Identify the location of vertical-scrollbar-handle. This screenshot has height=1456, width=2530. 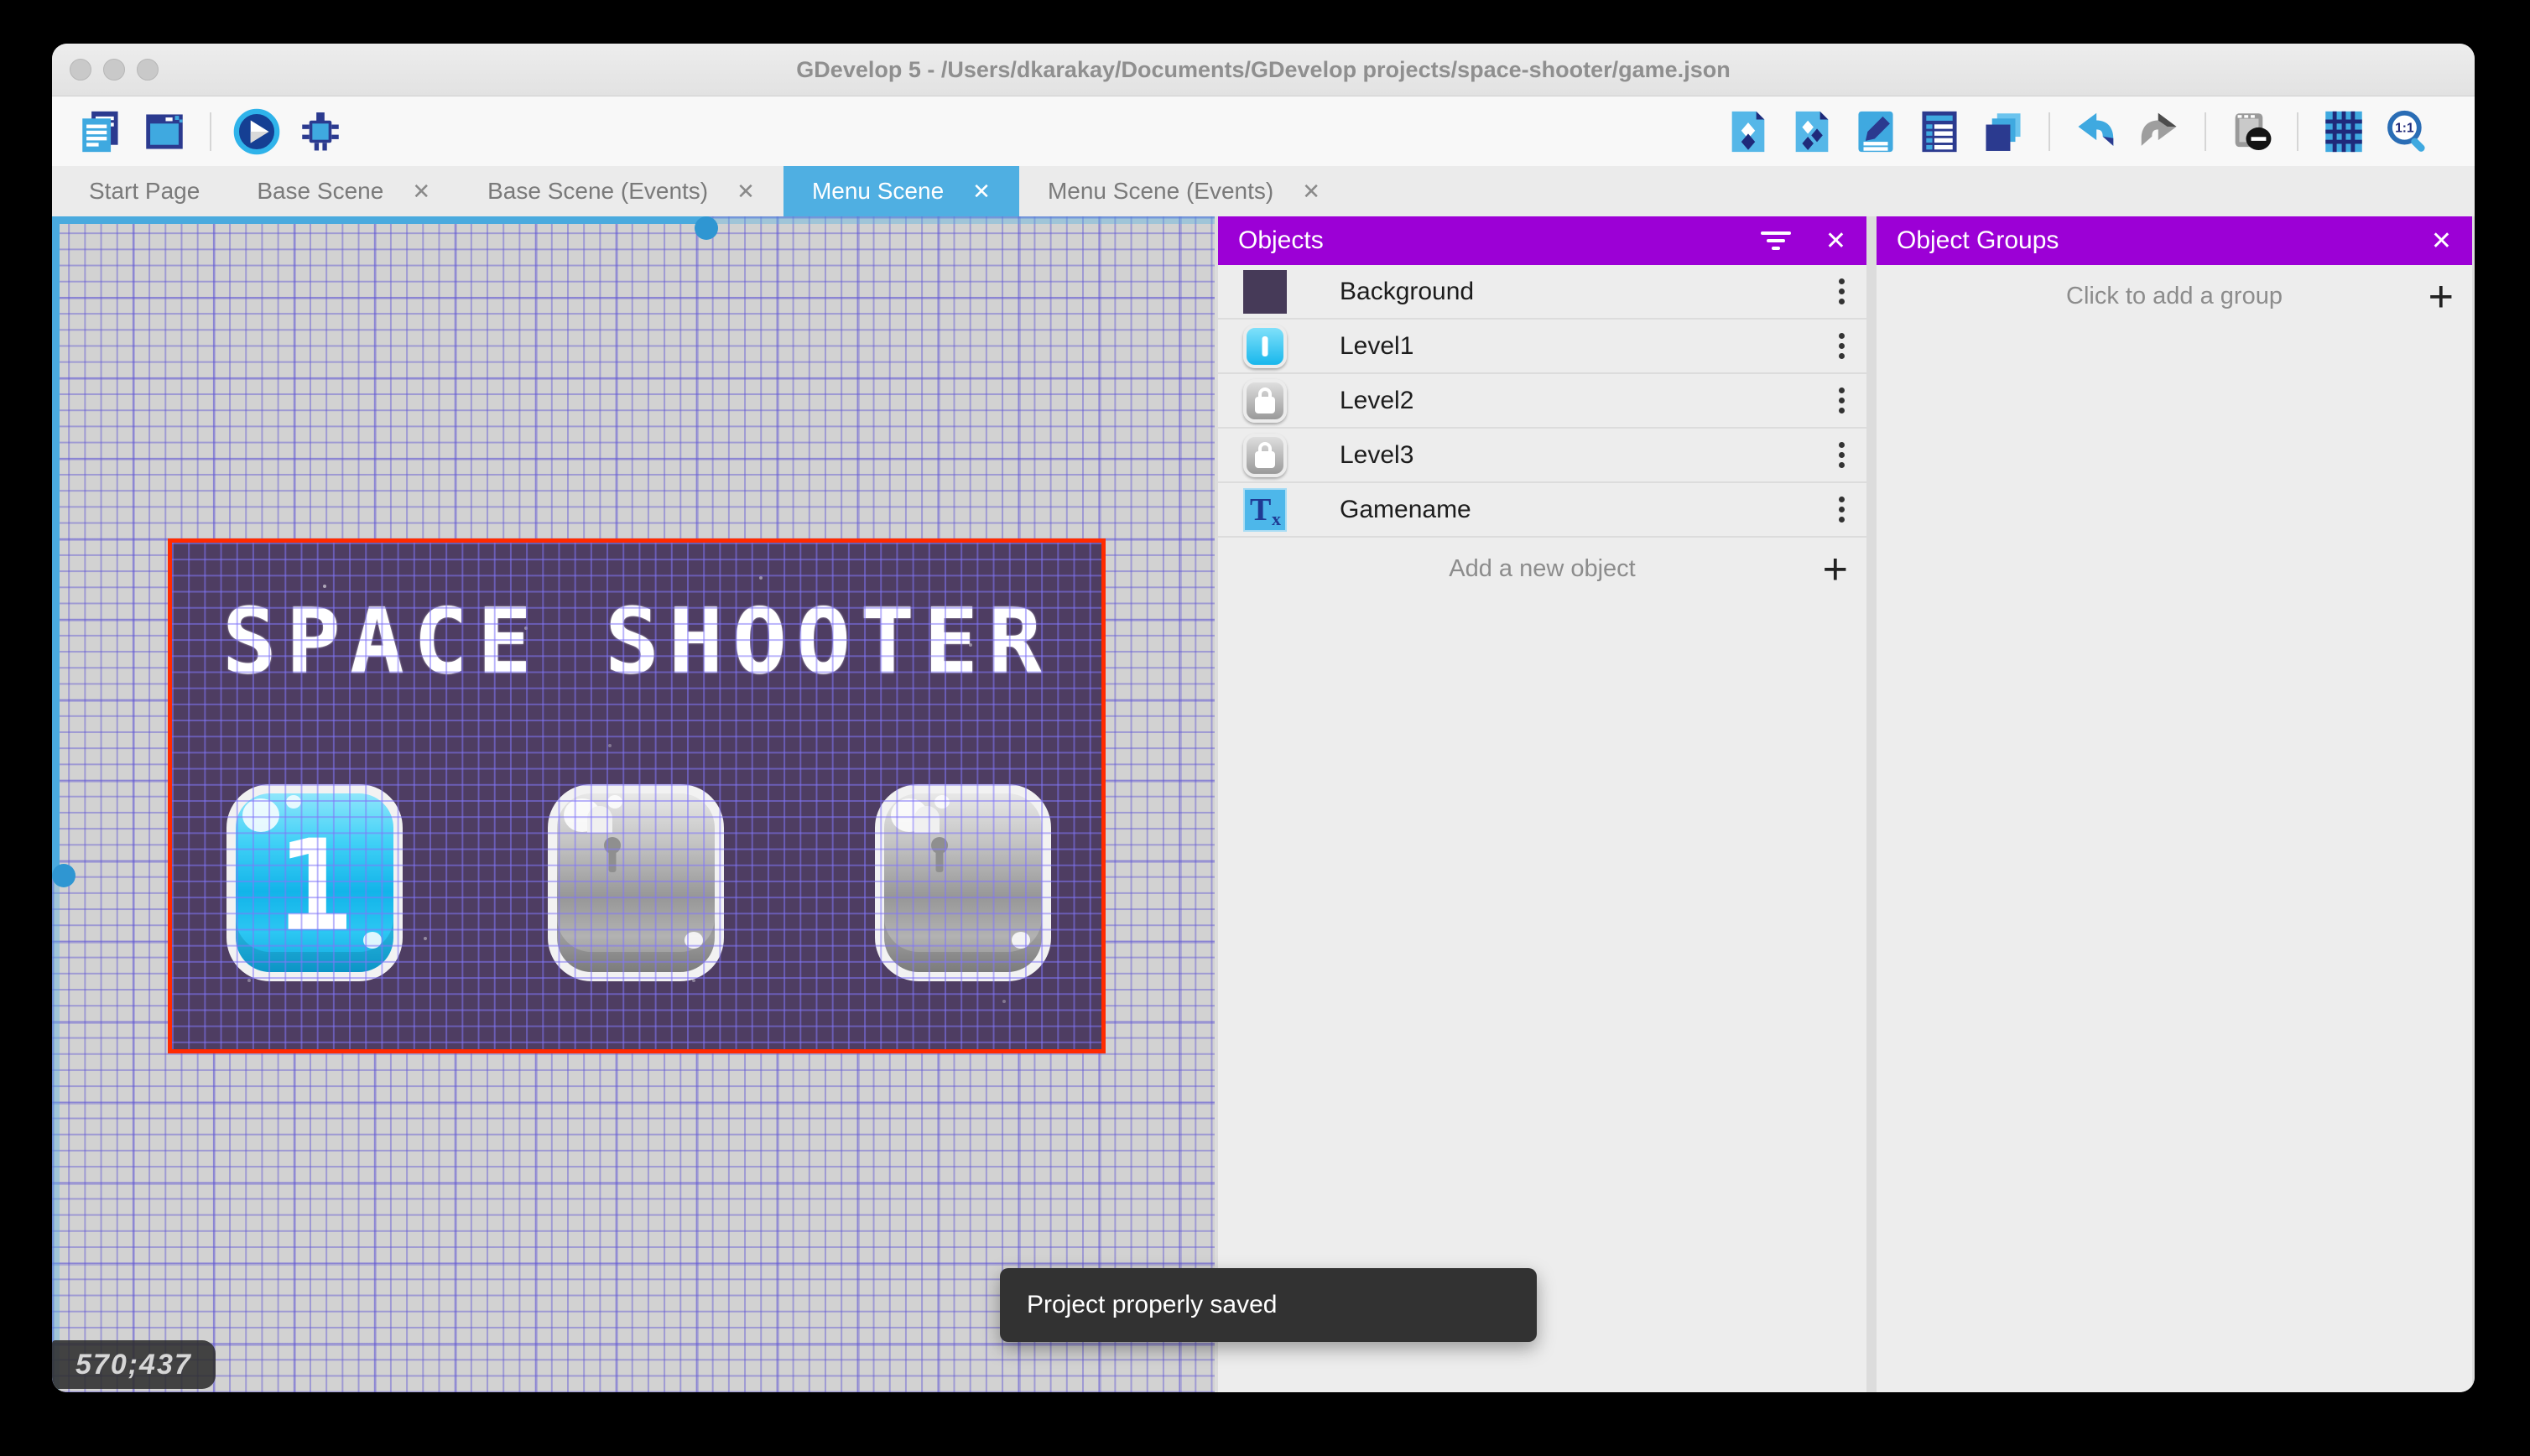
(63, 875).